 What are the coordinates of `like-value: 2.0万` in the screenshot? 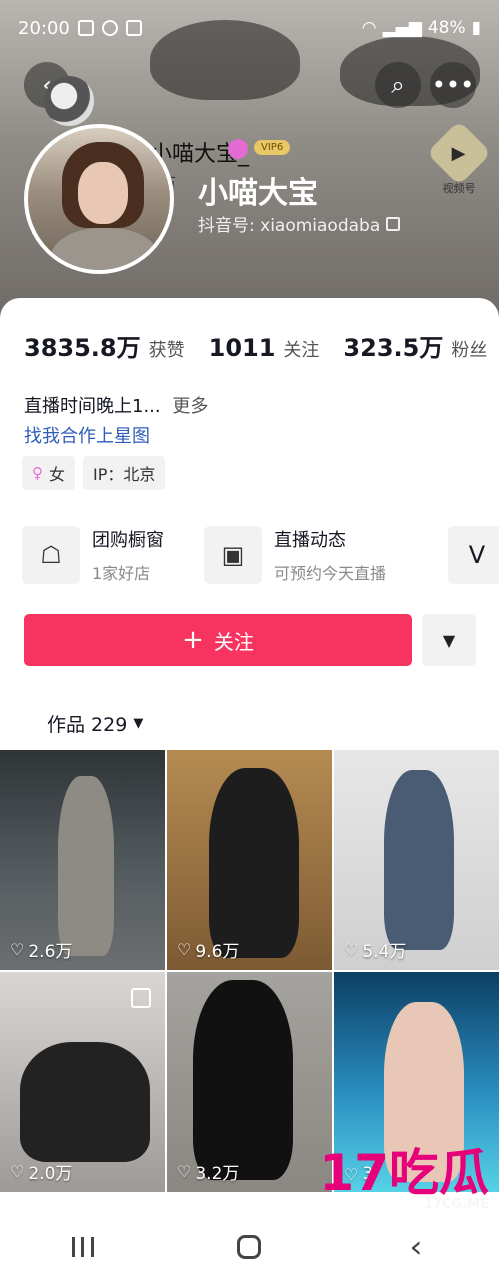 It's located at (50, 1174).